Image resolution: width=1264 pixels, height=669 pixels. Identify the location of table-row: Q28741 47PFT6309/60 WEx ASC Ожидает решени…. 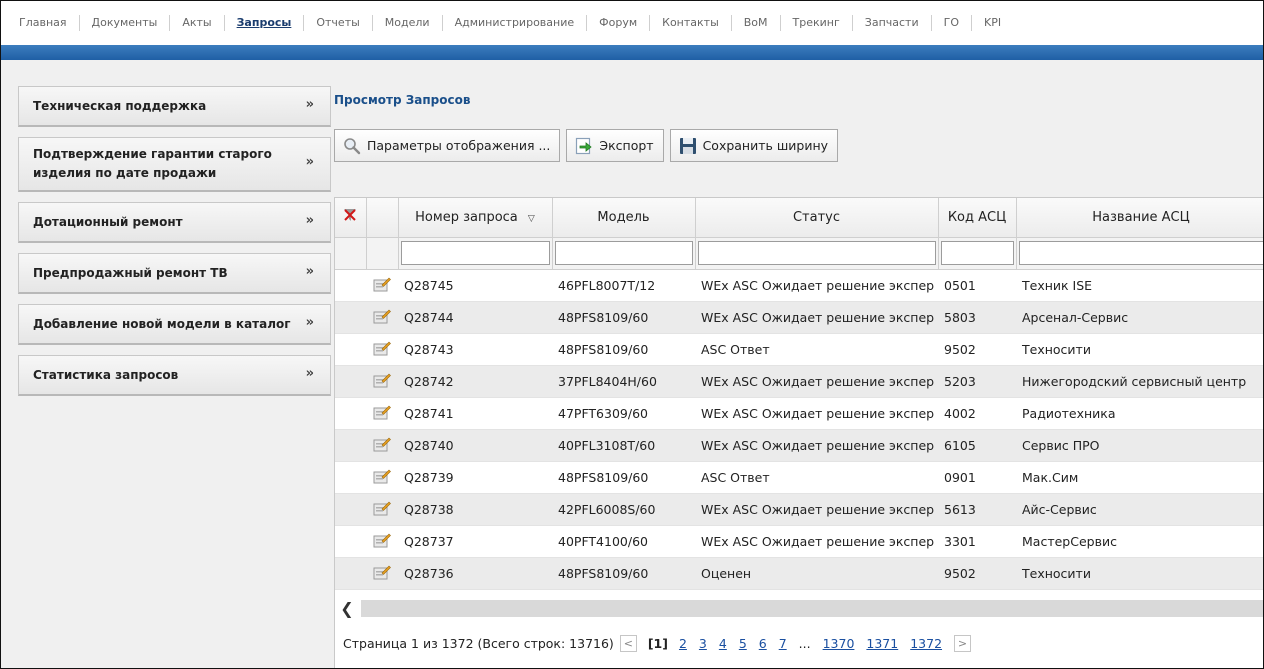
(799, 413).